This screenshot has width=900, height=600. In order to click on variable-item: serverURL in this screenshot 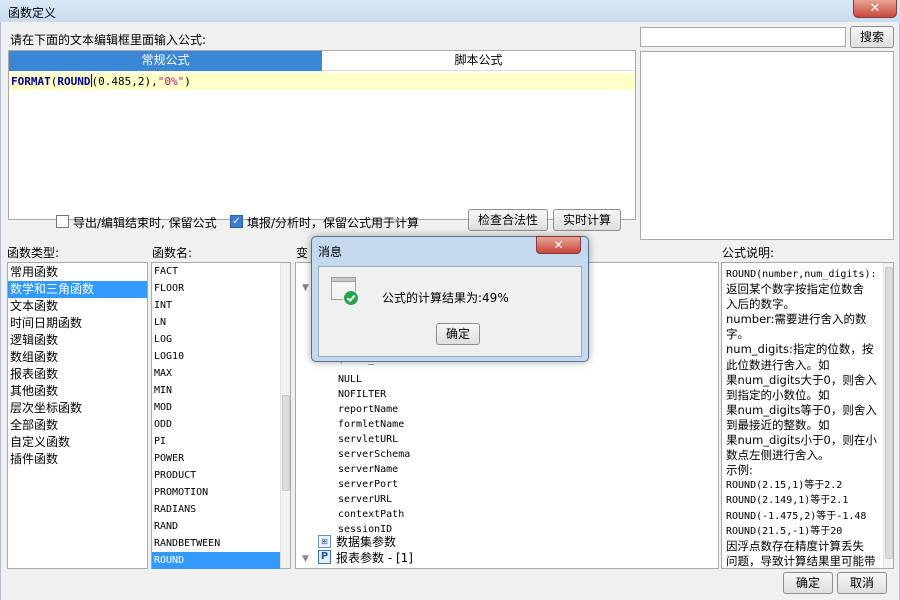, I will do `click(374, 499)`.